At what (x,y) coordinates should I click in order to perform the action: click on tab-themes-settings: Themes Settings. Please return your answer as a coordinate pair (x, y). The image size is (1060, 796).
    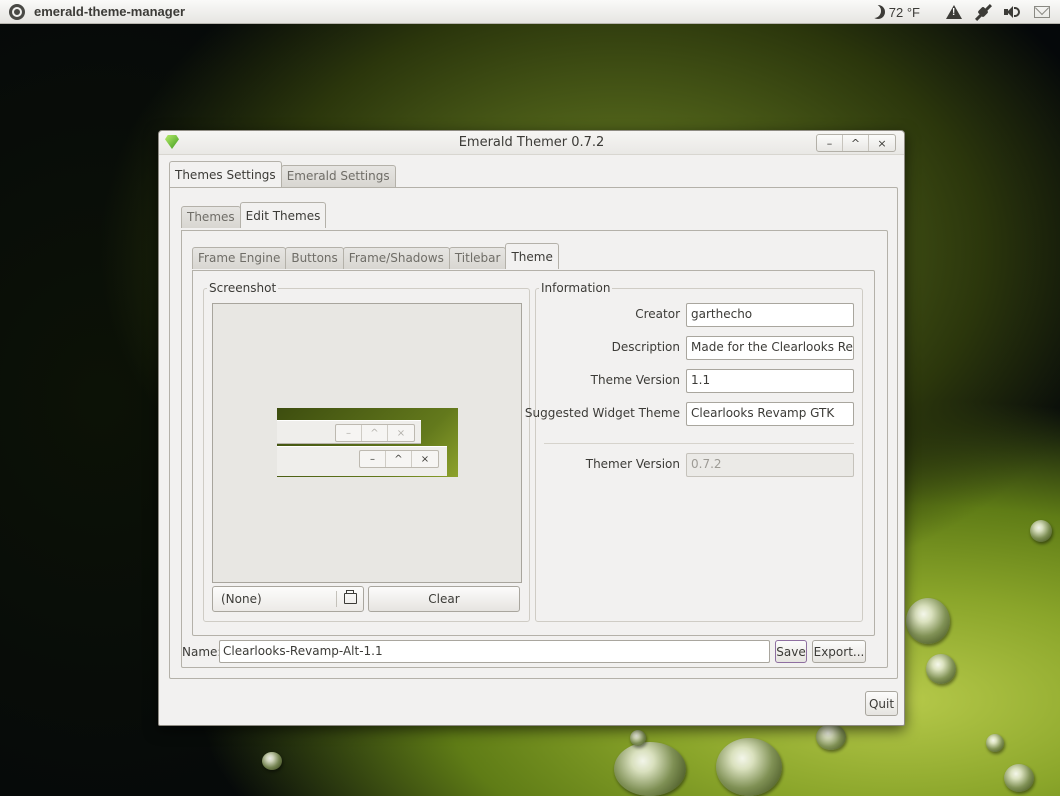
    Looking at the image, I should click on (225, 174).